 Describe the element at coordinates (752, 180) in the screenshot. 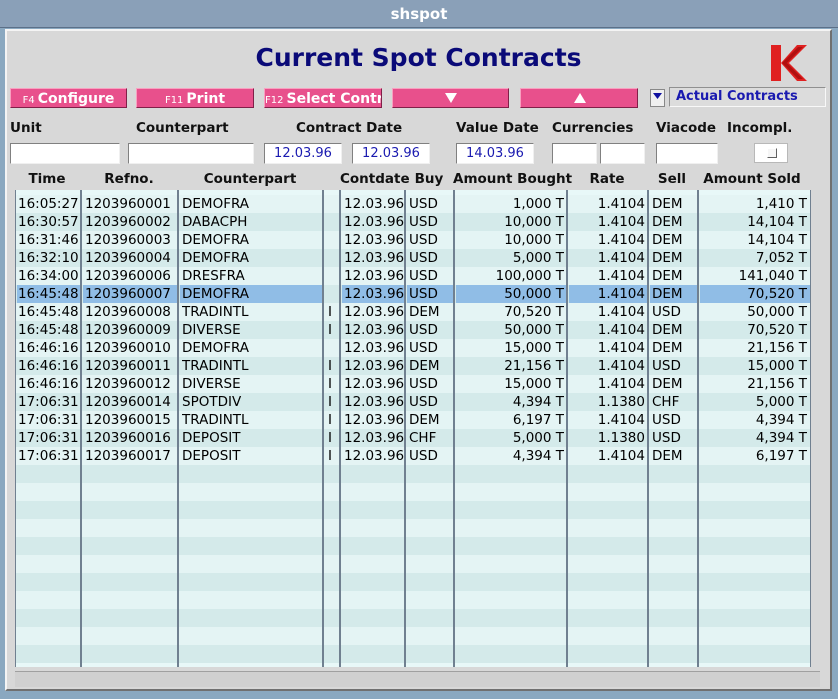

I see `col-header-amount-sold: Amount Sold` at that location.